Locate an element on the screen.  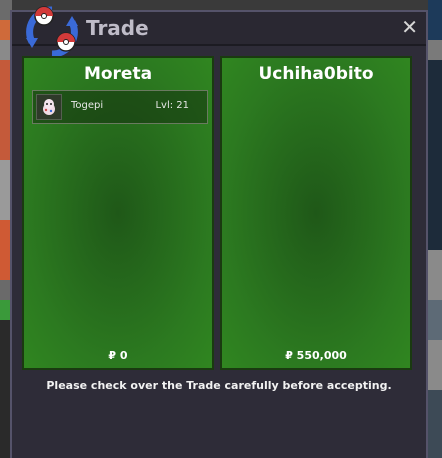
togepi-icon is located at coordinates (49, 107).